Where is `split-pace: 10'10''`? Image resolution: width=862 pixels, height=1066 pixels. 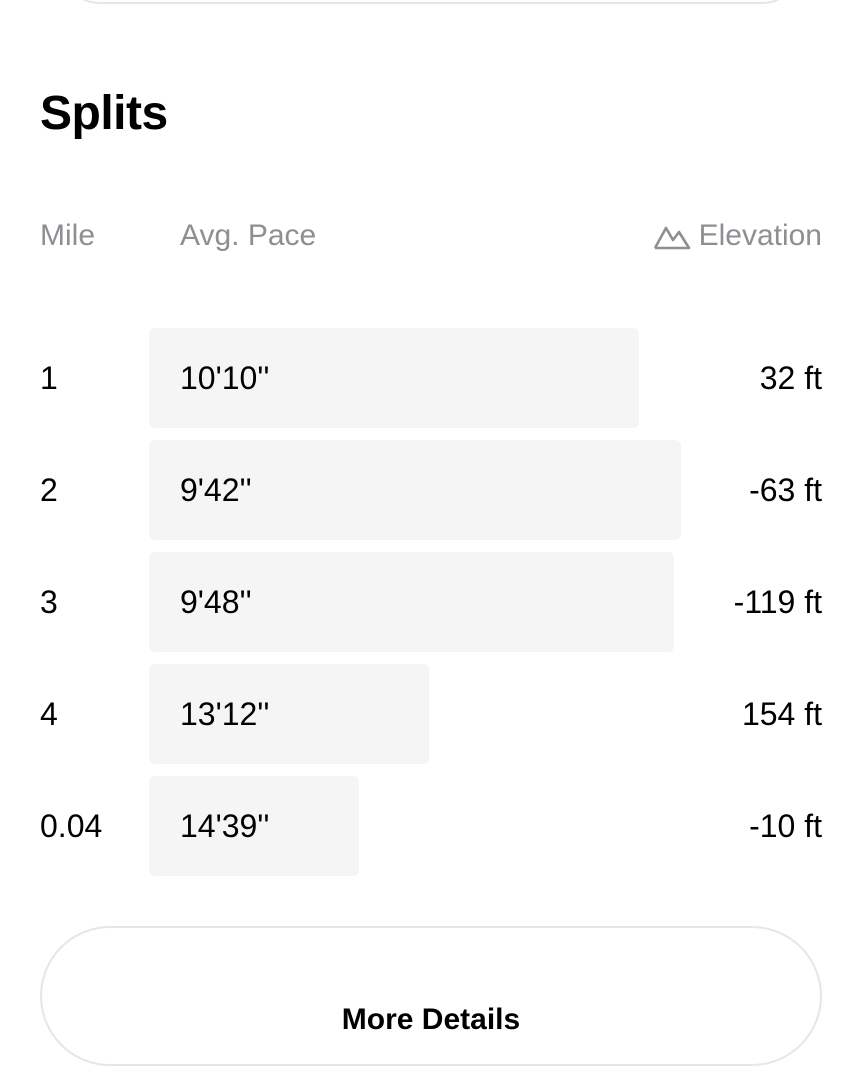 split-pace: 10'10'' is located at coordinates (225, 378).